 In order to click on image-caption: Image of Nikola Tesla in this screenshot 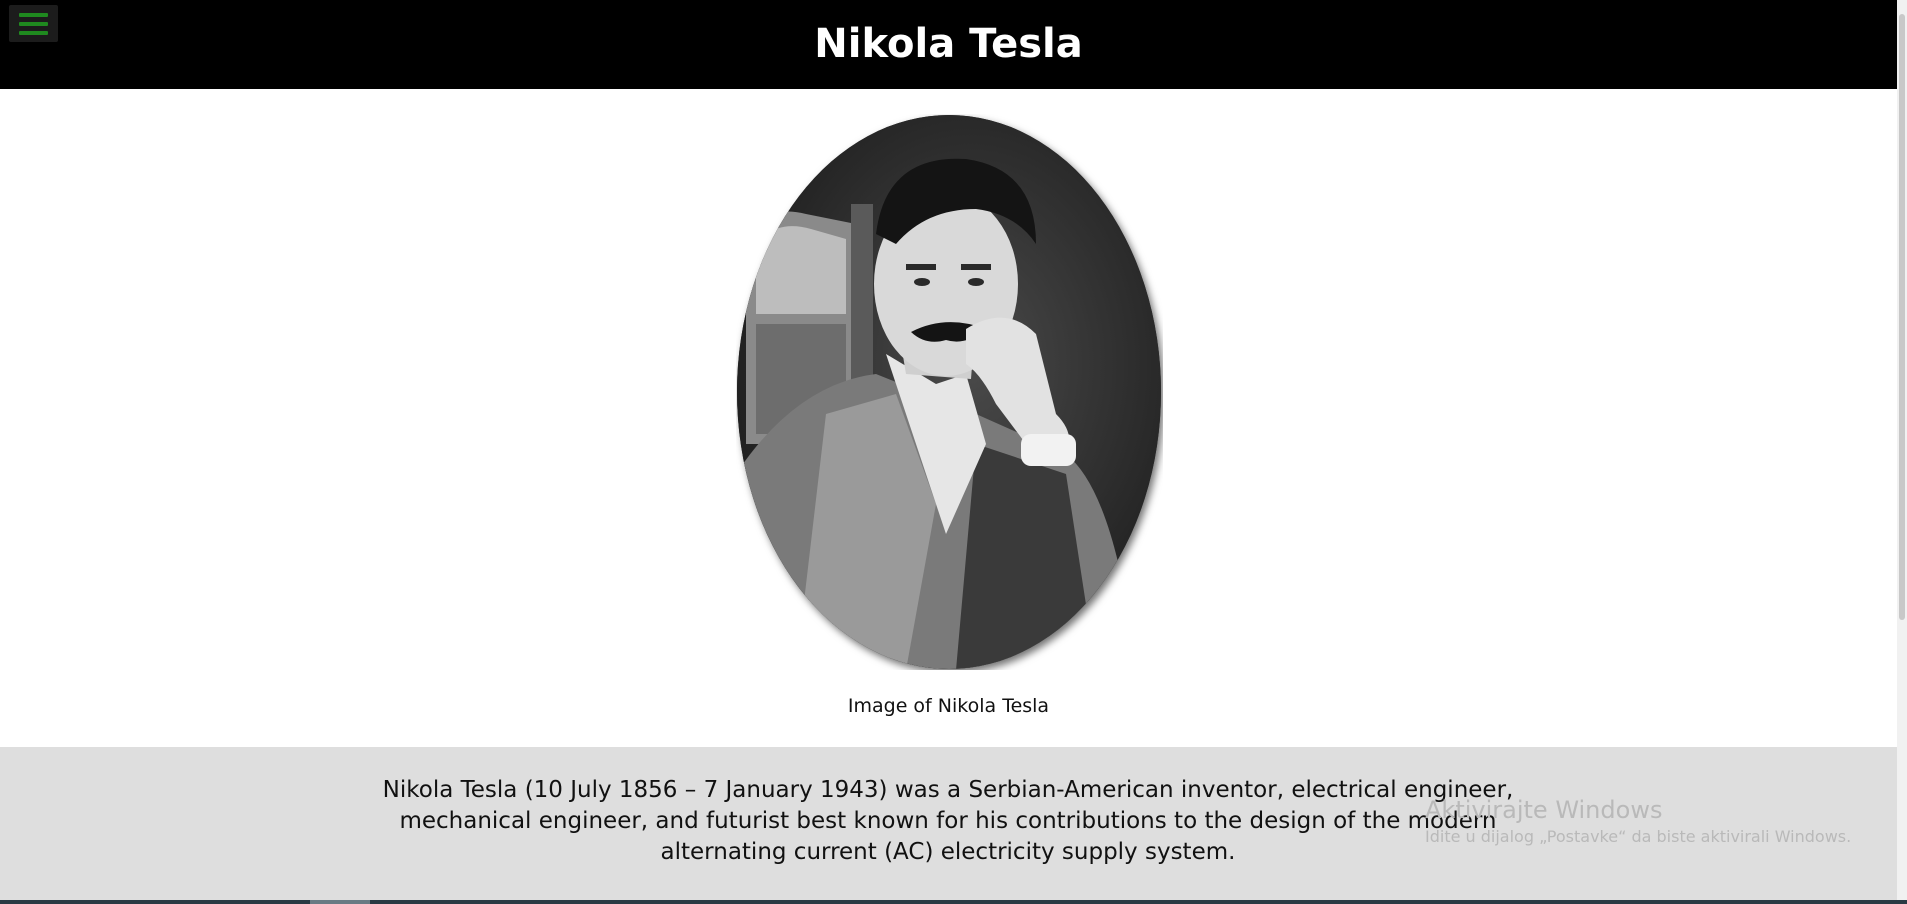, I will do `click(948, 706)`.